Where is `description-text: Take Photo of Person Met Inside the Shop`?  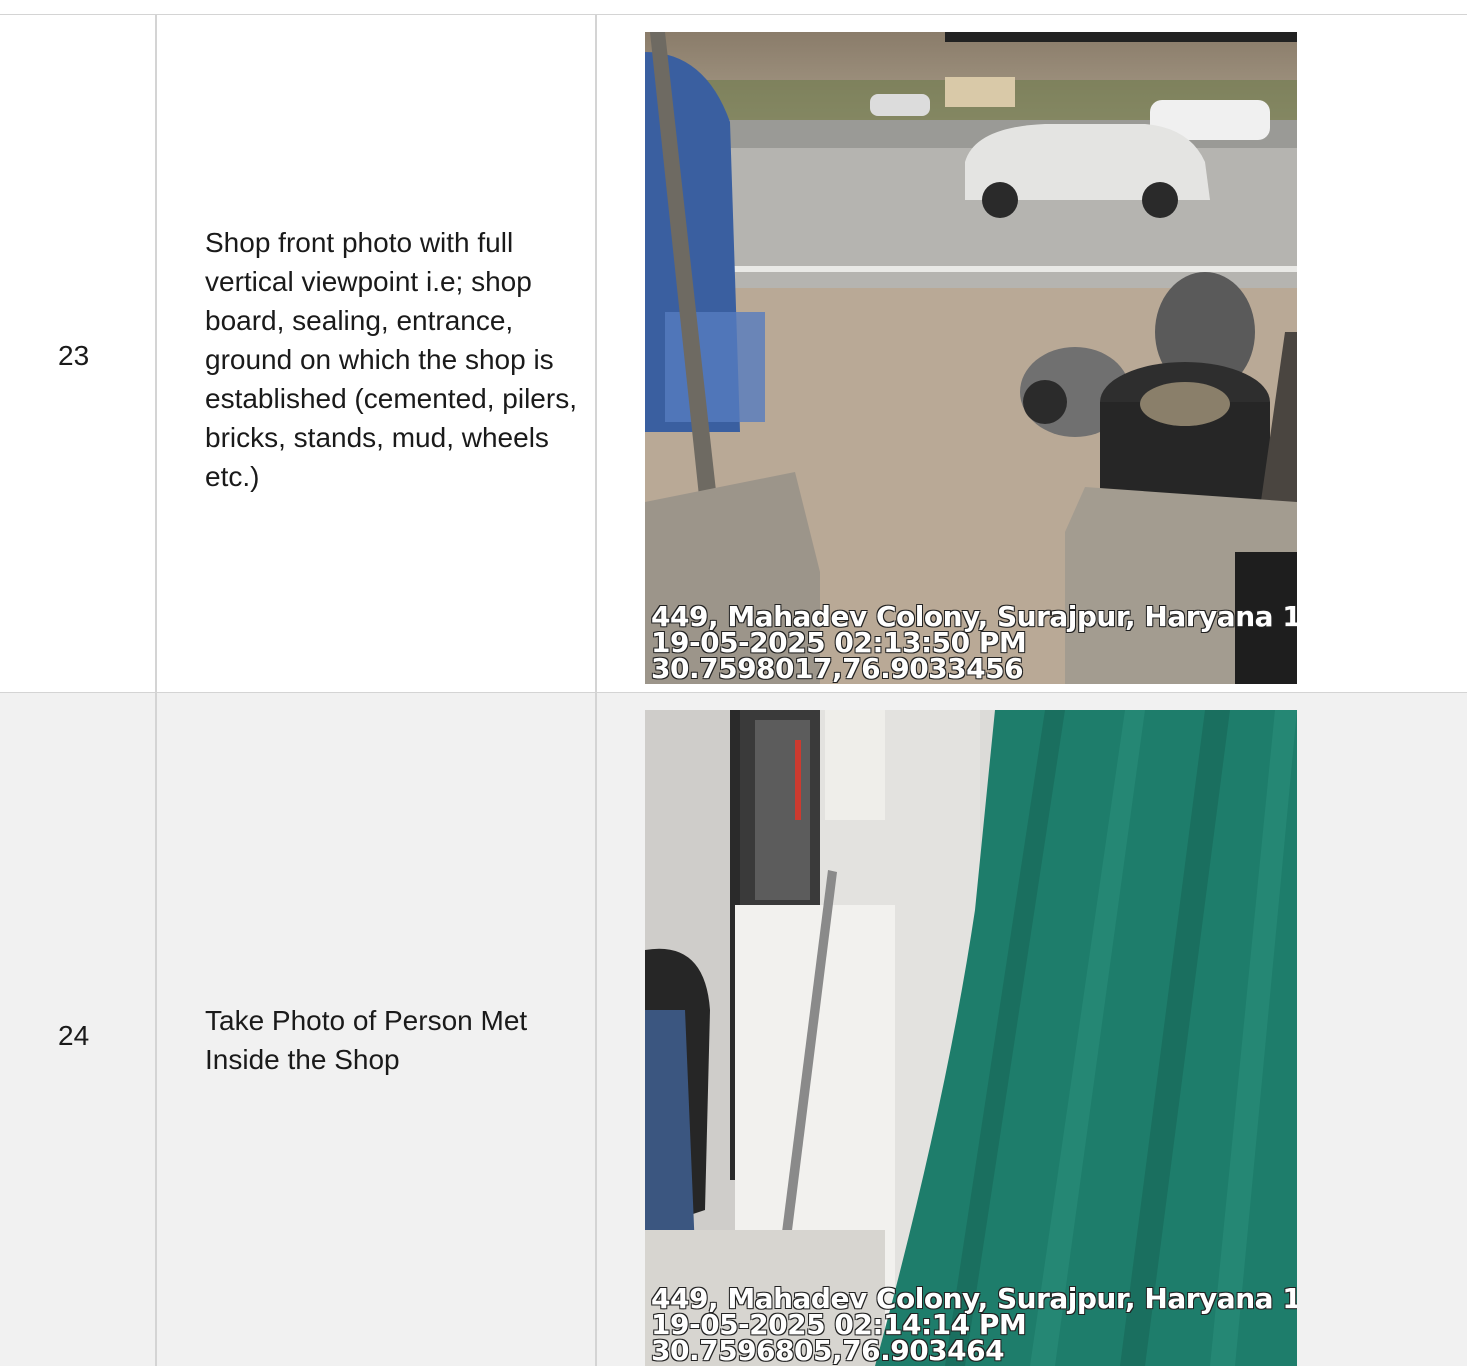 description-text: Take Photo of Person Met Inside the Shop is located at coordinates (366, 1040).